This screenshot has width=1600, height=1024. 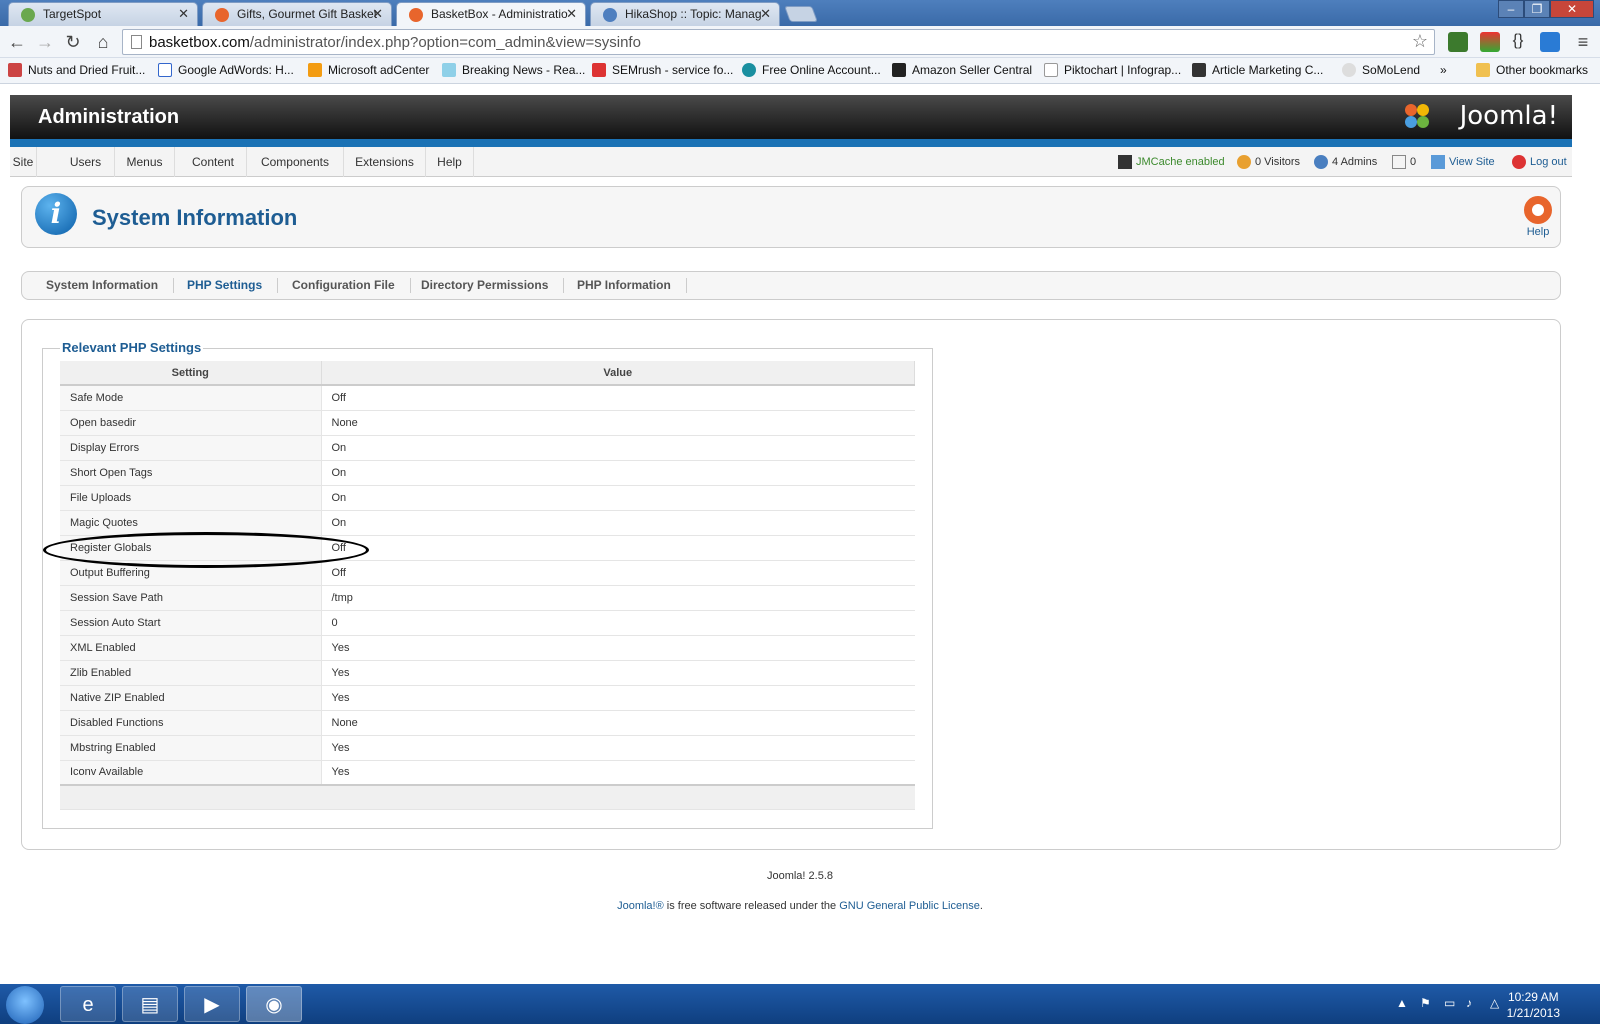 I want to click on info-icon: i, so click(x=56, y=214).